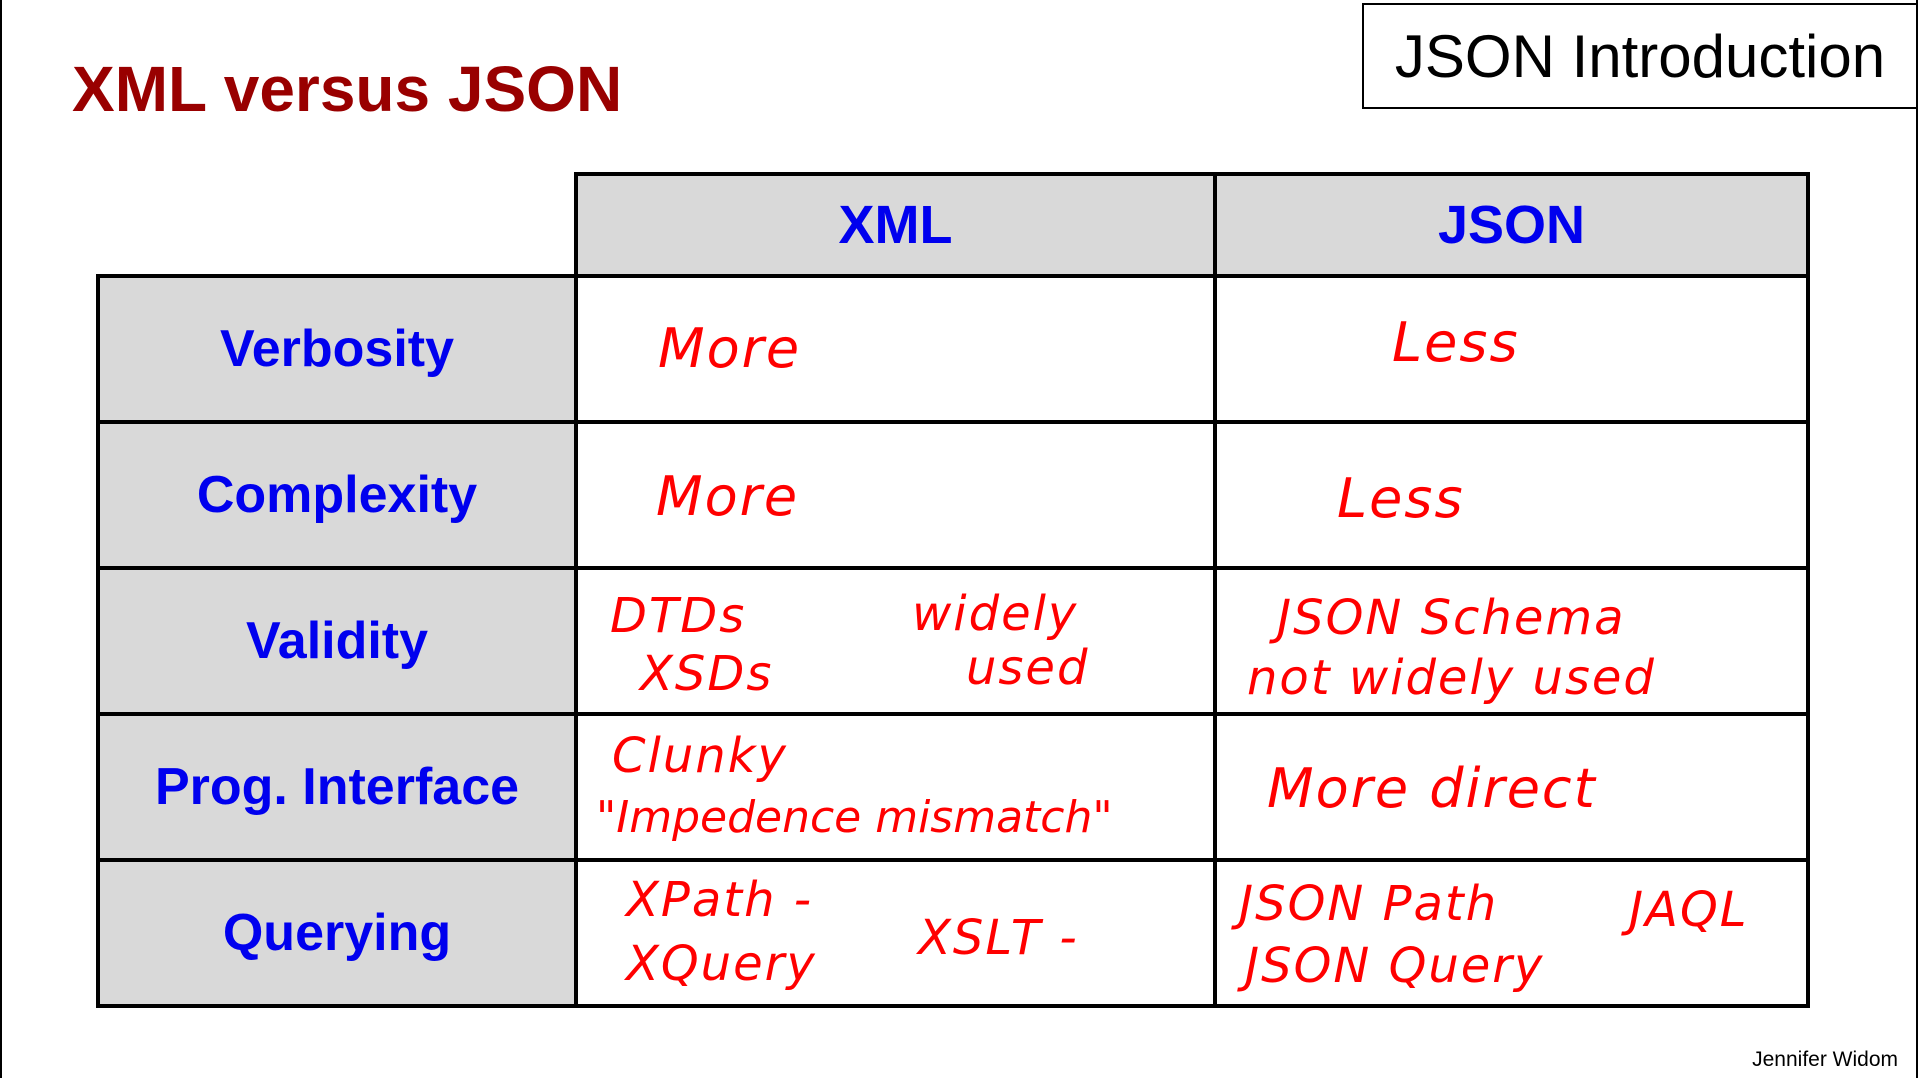 This screenshot has height=1080, width=1920. Describe the element at coordinates (895, 787) in the screenshot. I see `cell-prog-interface-xml: Clunky "Impedence mismatch"` at that location.